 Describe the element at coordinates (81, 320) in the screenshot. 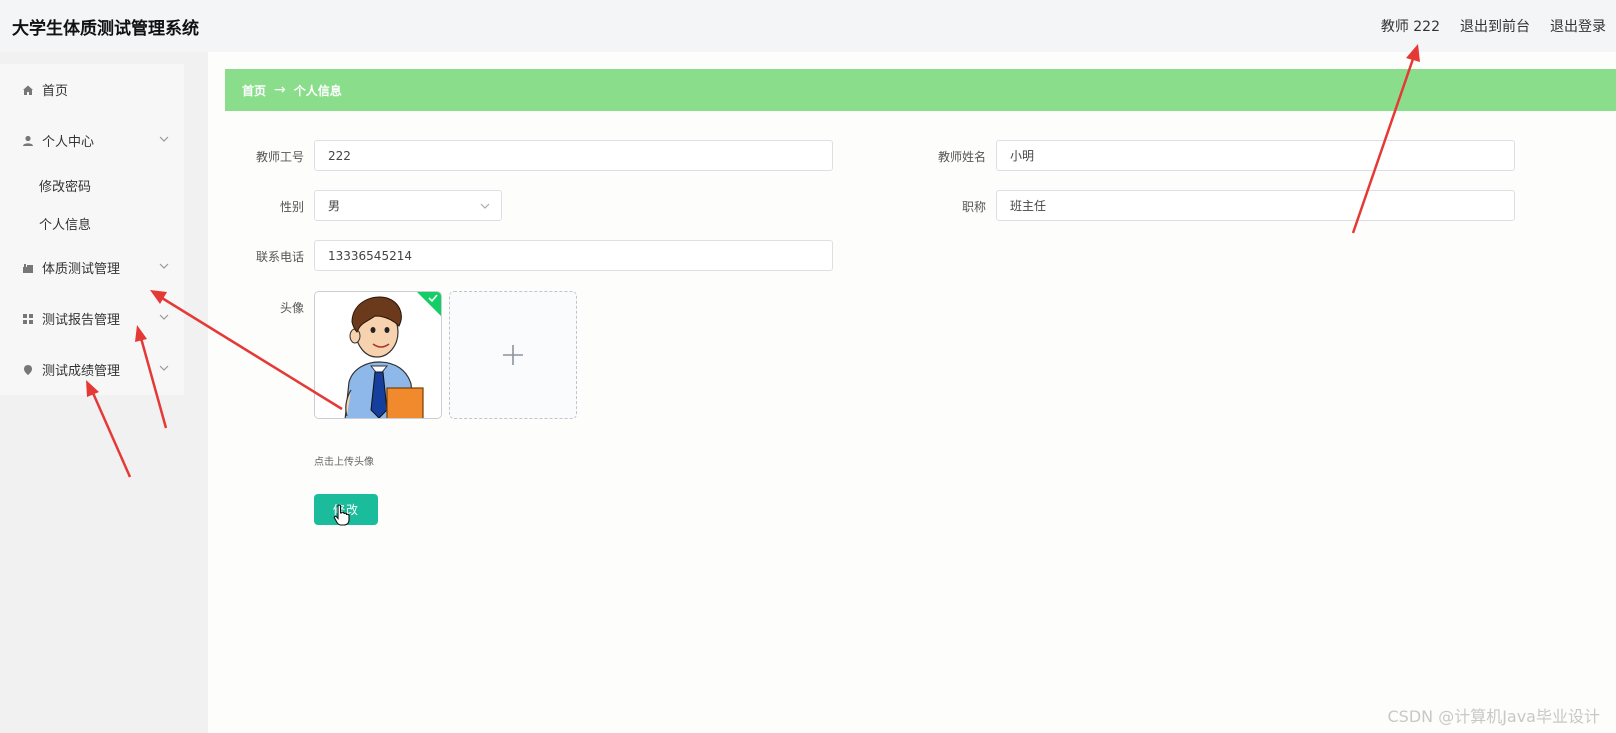

I see `sidebar-item-label: 测试报告管理` at that location.